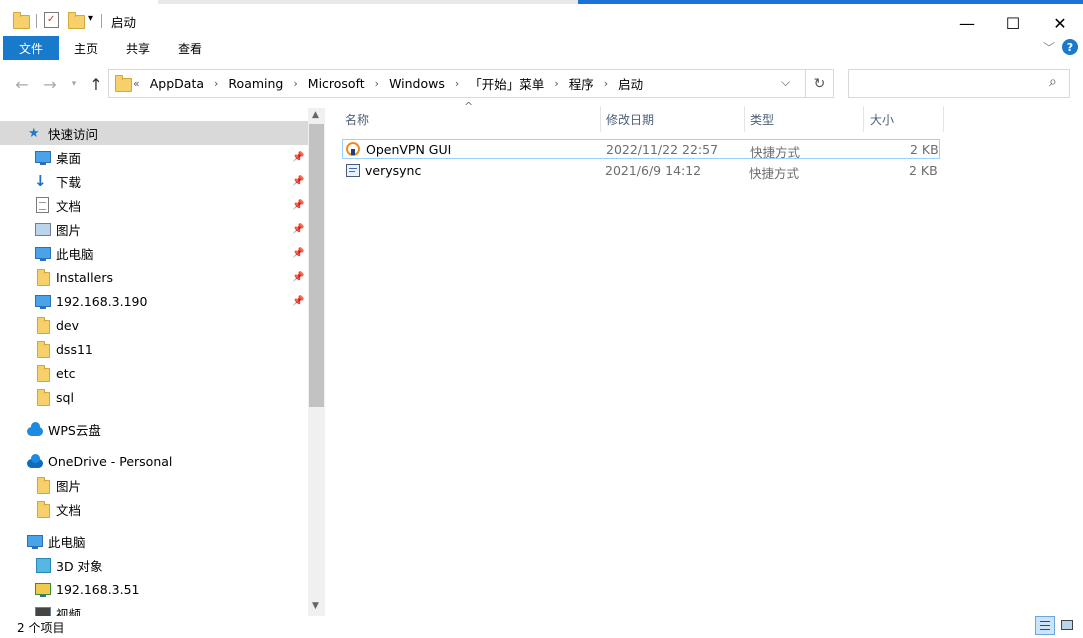 Image resolution: width=1083 pixels, height=638 pixels. Describe the element at coordinates (1013, 23) in the screenshot. I see `maximize-button: ☐` at that location.